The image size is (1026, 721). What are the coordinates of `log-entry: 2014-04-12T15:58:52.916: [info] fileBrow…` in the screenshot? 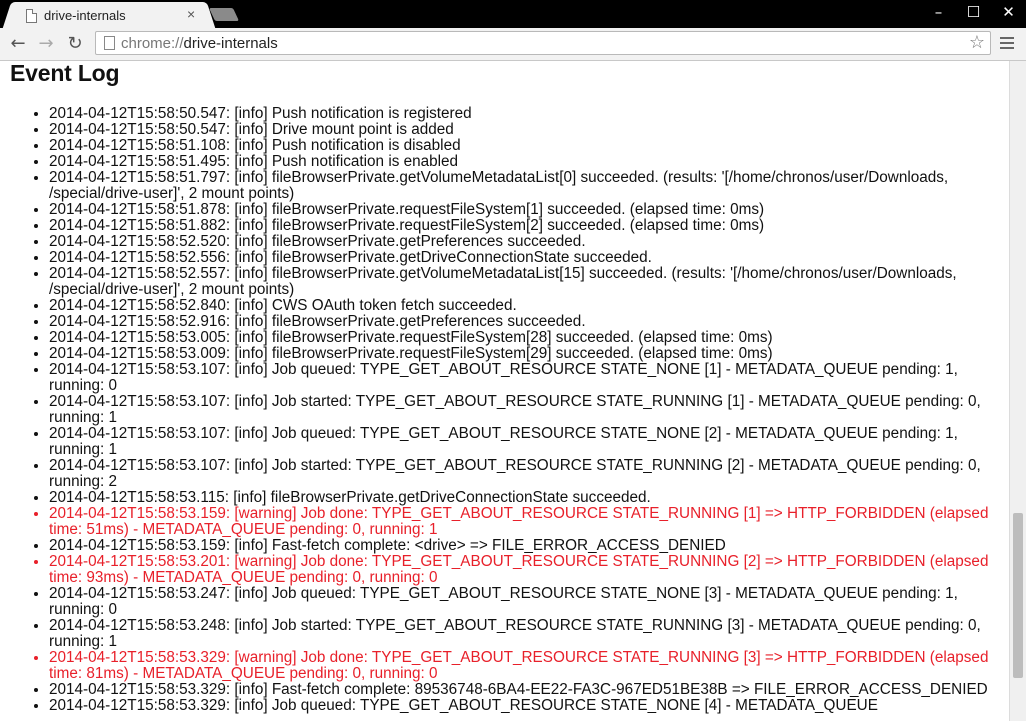 It's located at (524, 322).